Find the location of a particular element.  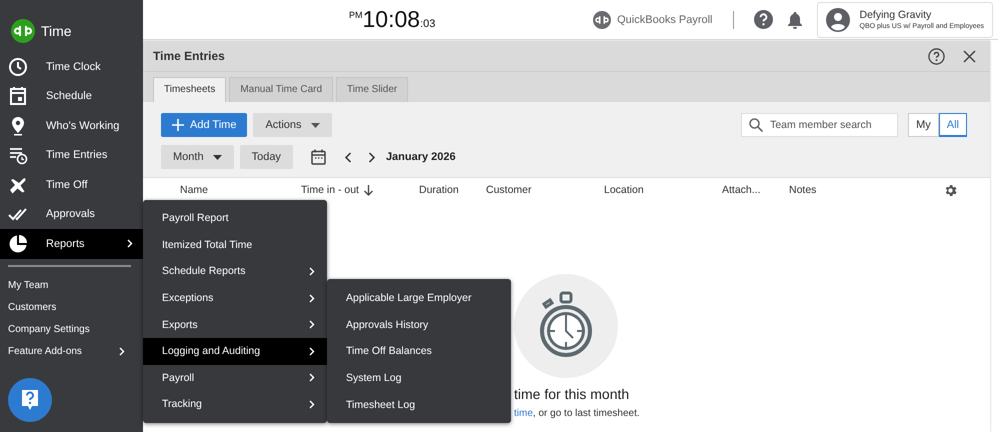

sidebar-link: Company Settings is located at coordinates (71, 329).